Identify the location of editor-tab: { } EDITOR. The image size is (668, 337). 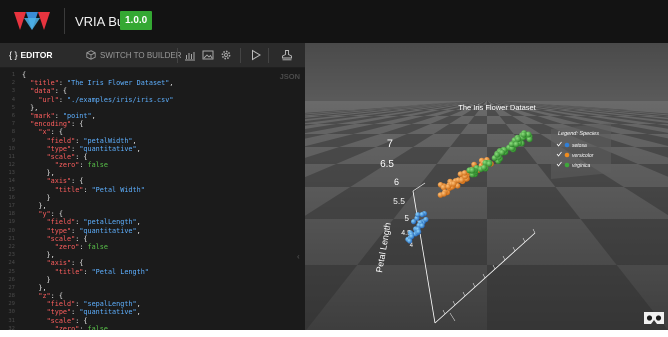
(30, 55).